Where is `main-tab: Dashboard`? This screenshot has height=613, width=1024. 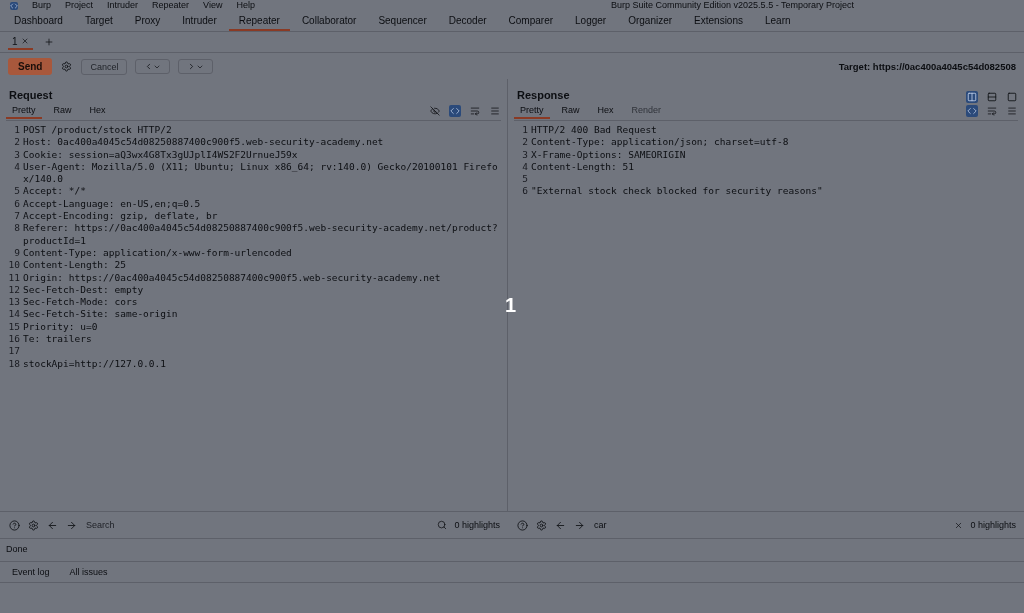
main-tab: Dashboard is located at coordinates (38, 21).